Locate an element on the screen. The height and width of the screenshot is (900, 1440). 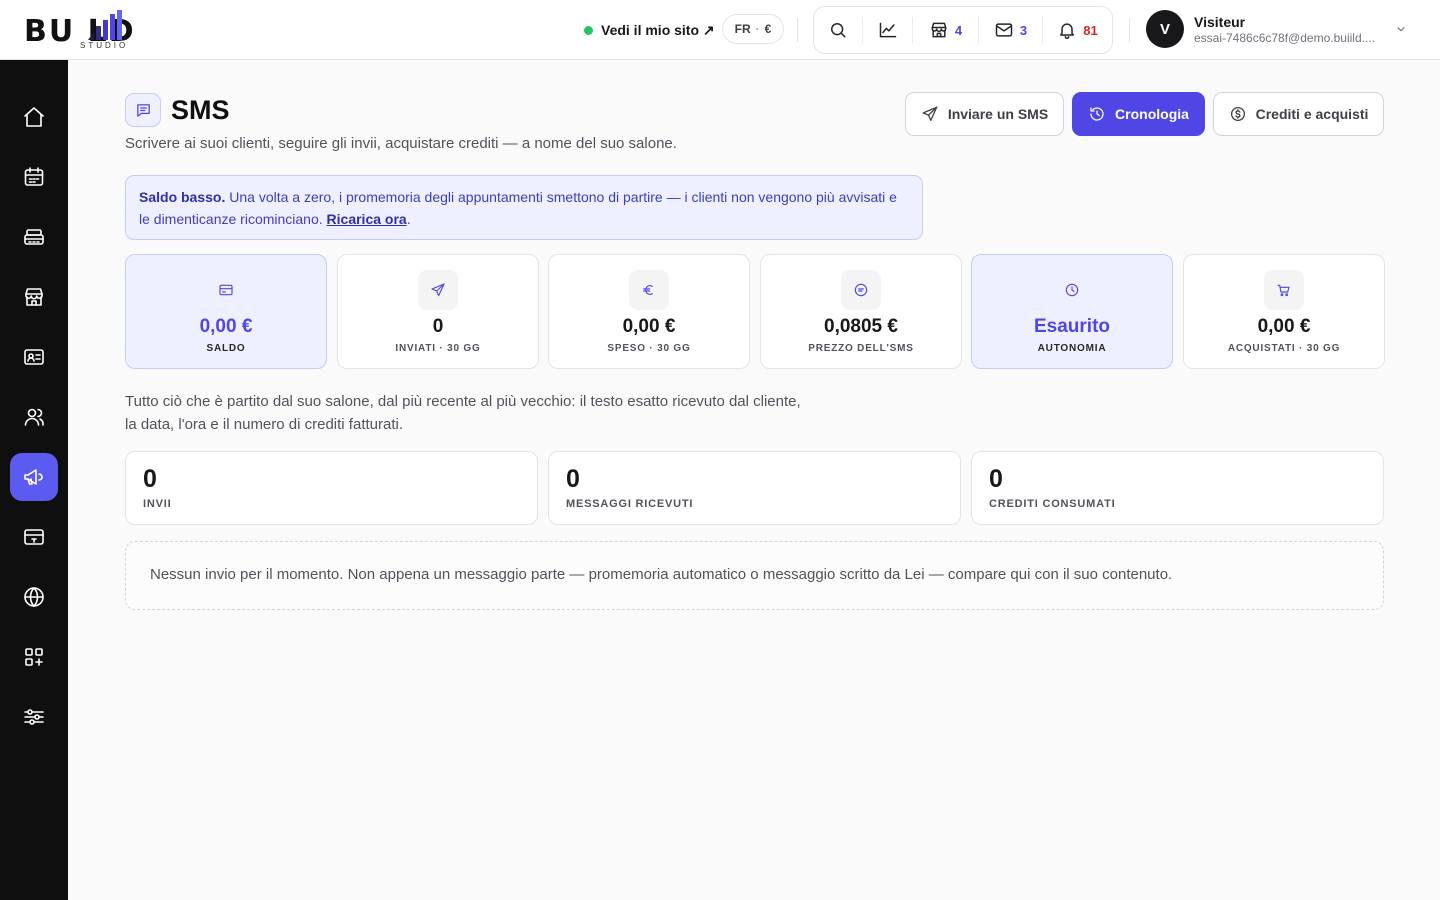
user-name: Visiteur is located at coordinates (1220, 22).